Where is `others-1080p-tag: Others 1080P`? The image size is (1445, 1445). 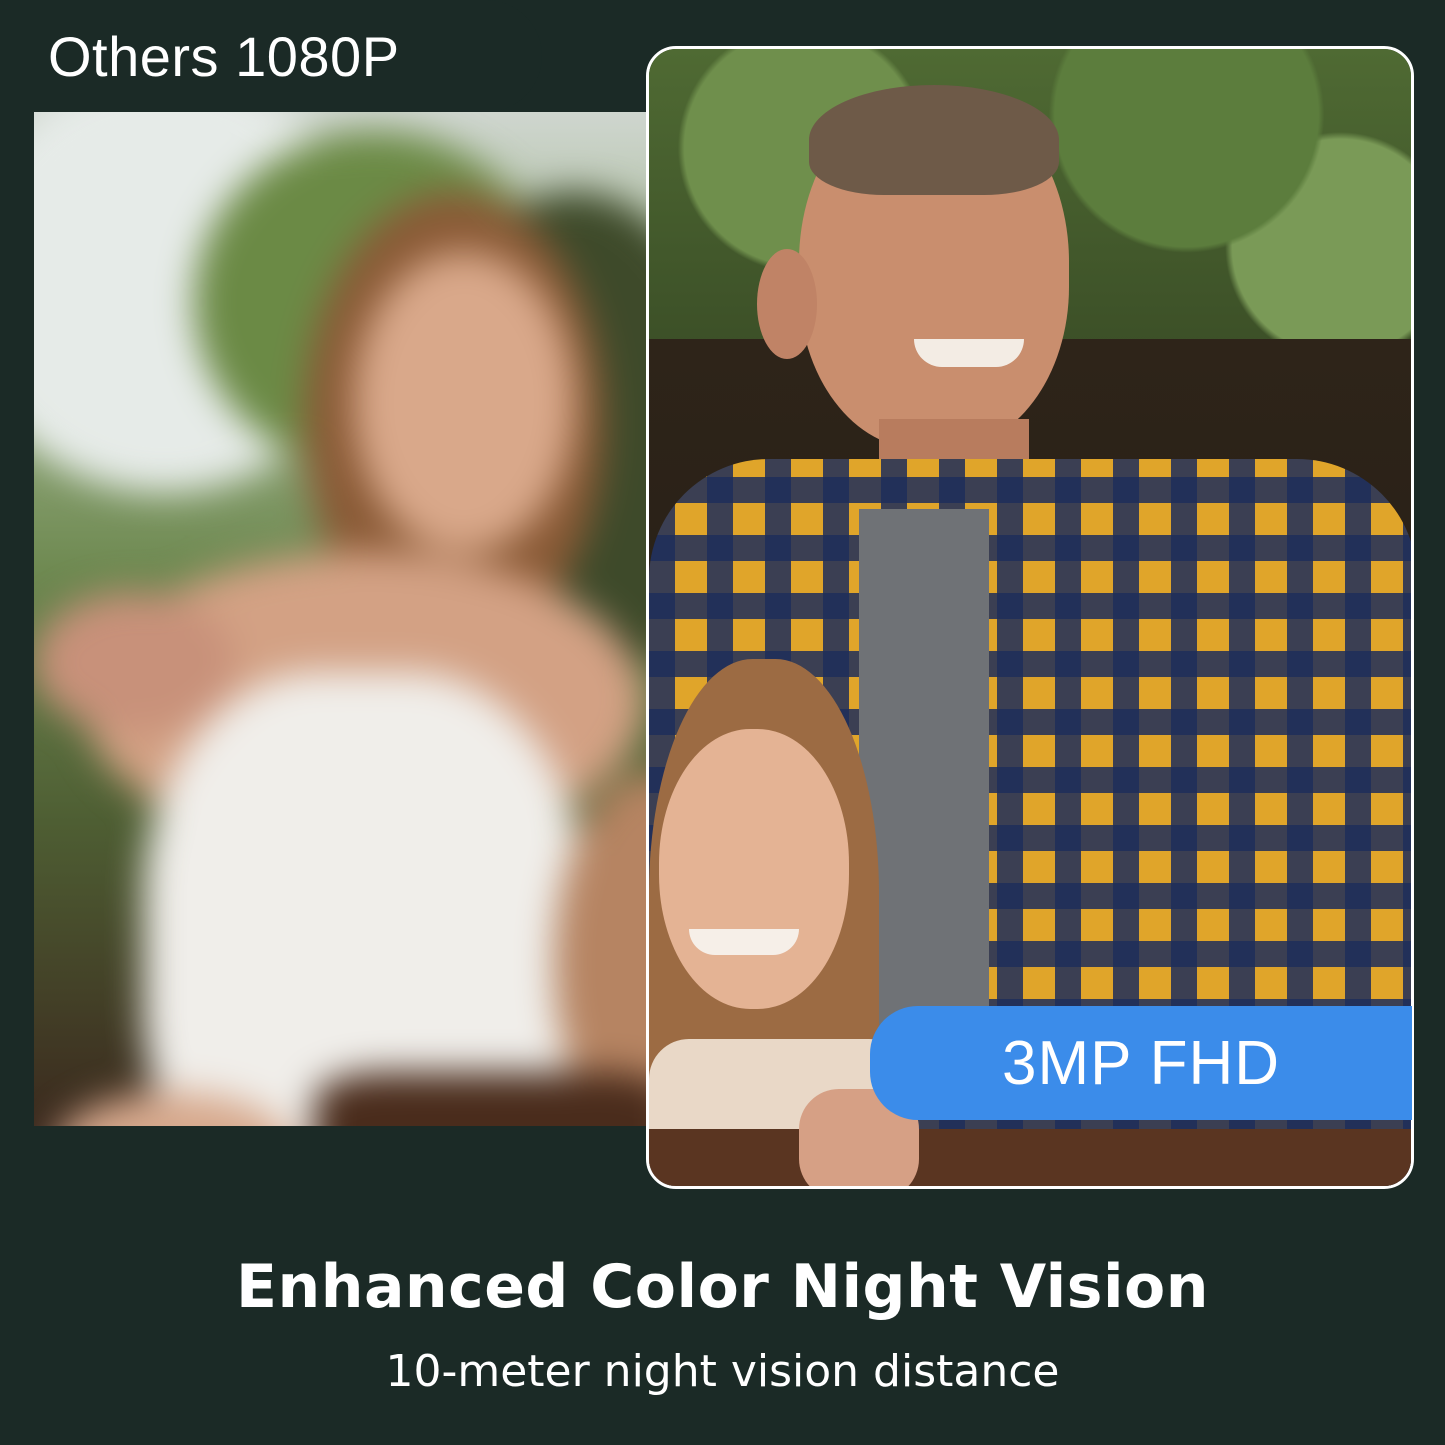
others-1080p-tag: Others 1080P is located at coordinates (271, 56).